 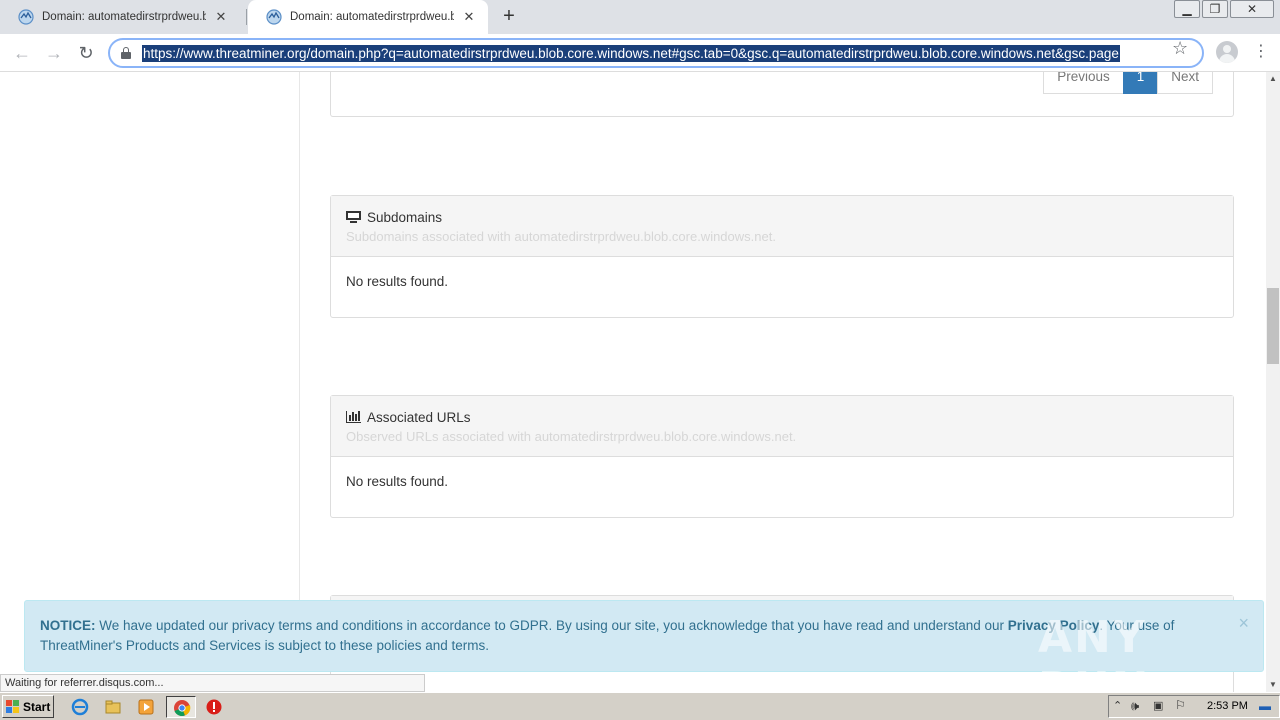 What do you see at coordinates (1273, 685) in the screenshot?
I see `scroll-down-icon: ▼` at bounding box center [1273, 685].